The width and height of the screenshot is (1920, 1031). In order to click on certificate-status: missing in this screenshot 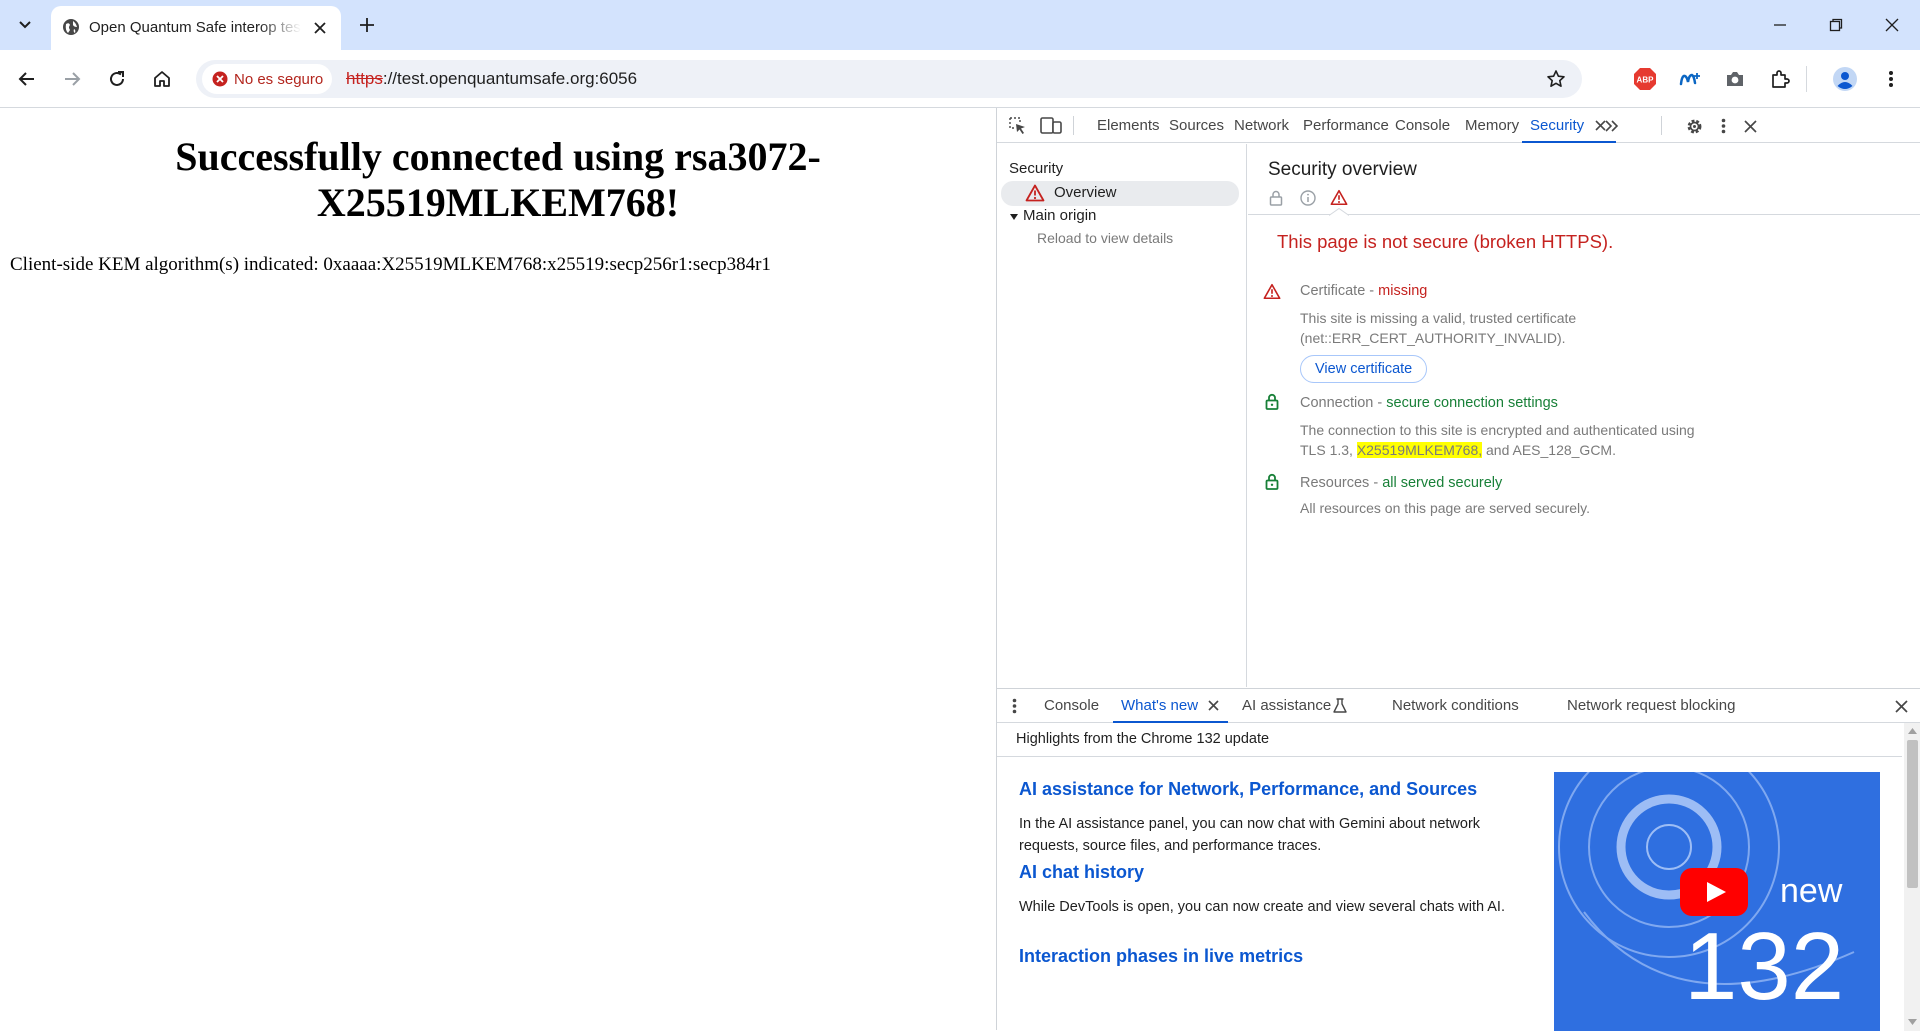, I will do `click(1403, 291)`.